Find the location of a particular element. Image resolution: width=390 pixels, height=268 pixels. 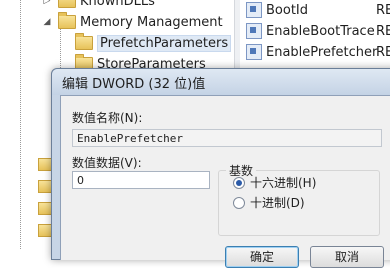

value-row: EnableBootTrace REC is located at coordinates (318, 32).